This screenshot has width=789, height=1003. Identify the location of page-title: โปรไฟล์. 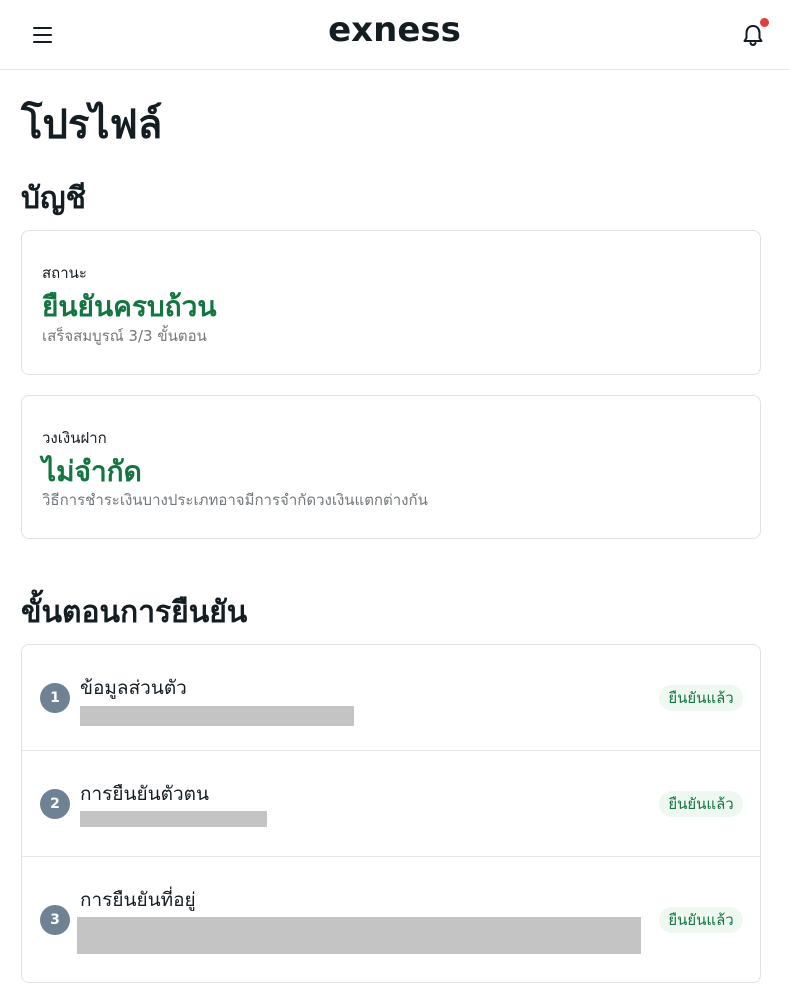
(92, 125).